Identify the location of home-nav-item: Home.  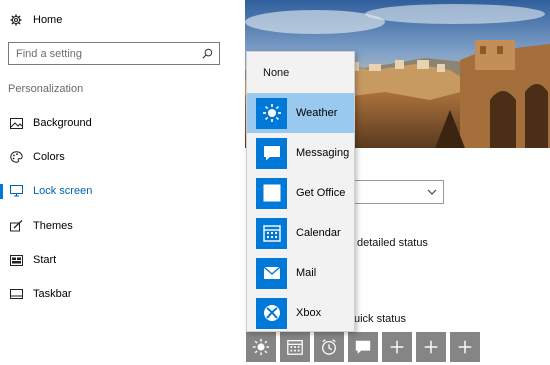
(36, 20).